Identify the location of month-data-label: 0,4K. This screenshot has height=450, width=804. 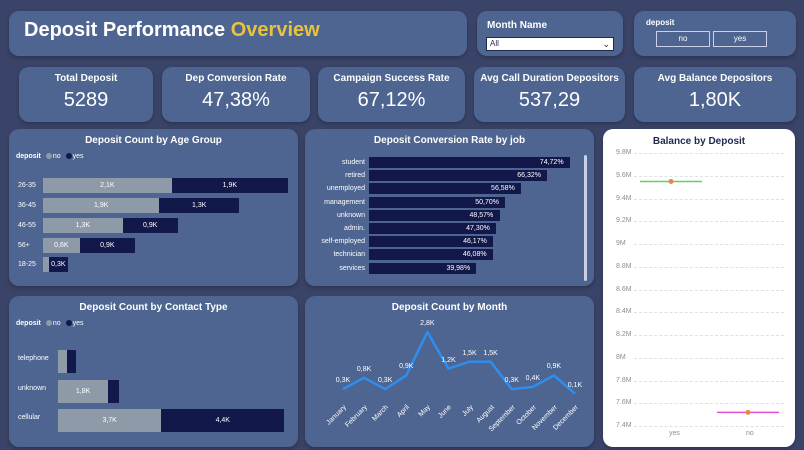
(533, 378).